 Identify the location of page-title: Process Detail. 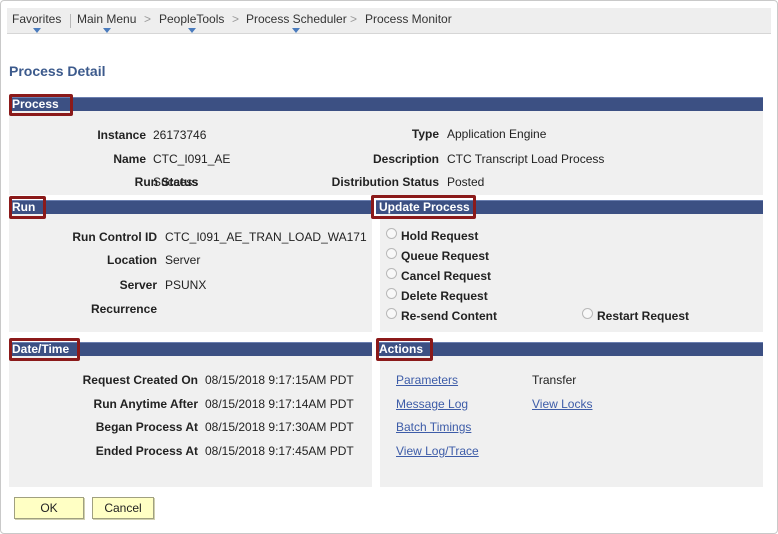
(57, 71).